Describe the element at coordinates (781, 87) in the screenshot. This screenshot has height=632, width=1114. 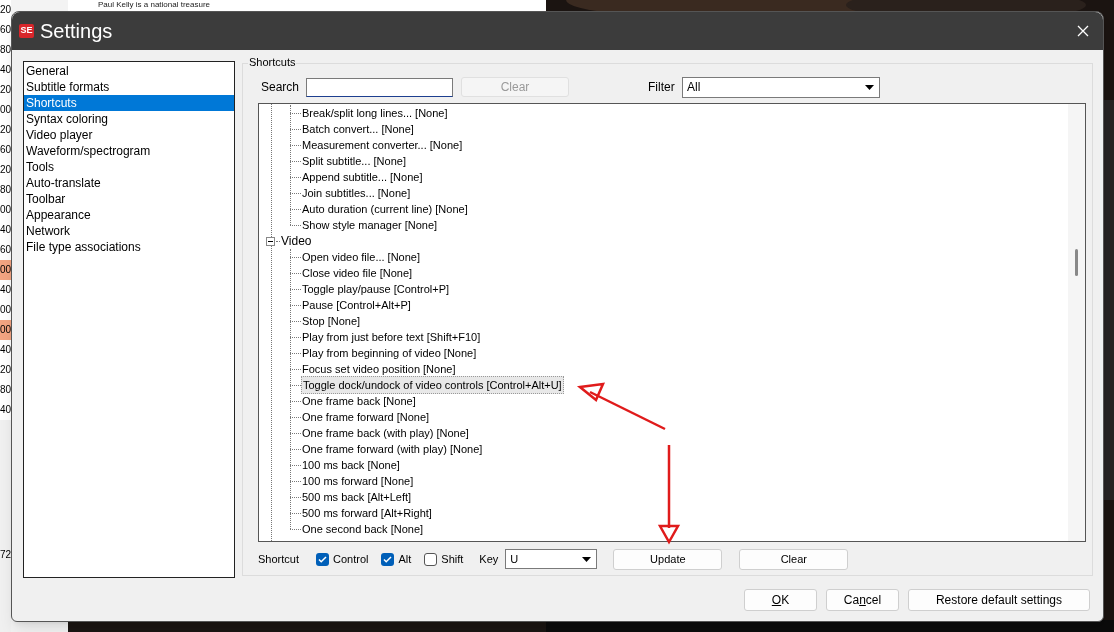
I see `filter-dropdown: All` at that location.